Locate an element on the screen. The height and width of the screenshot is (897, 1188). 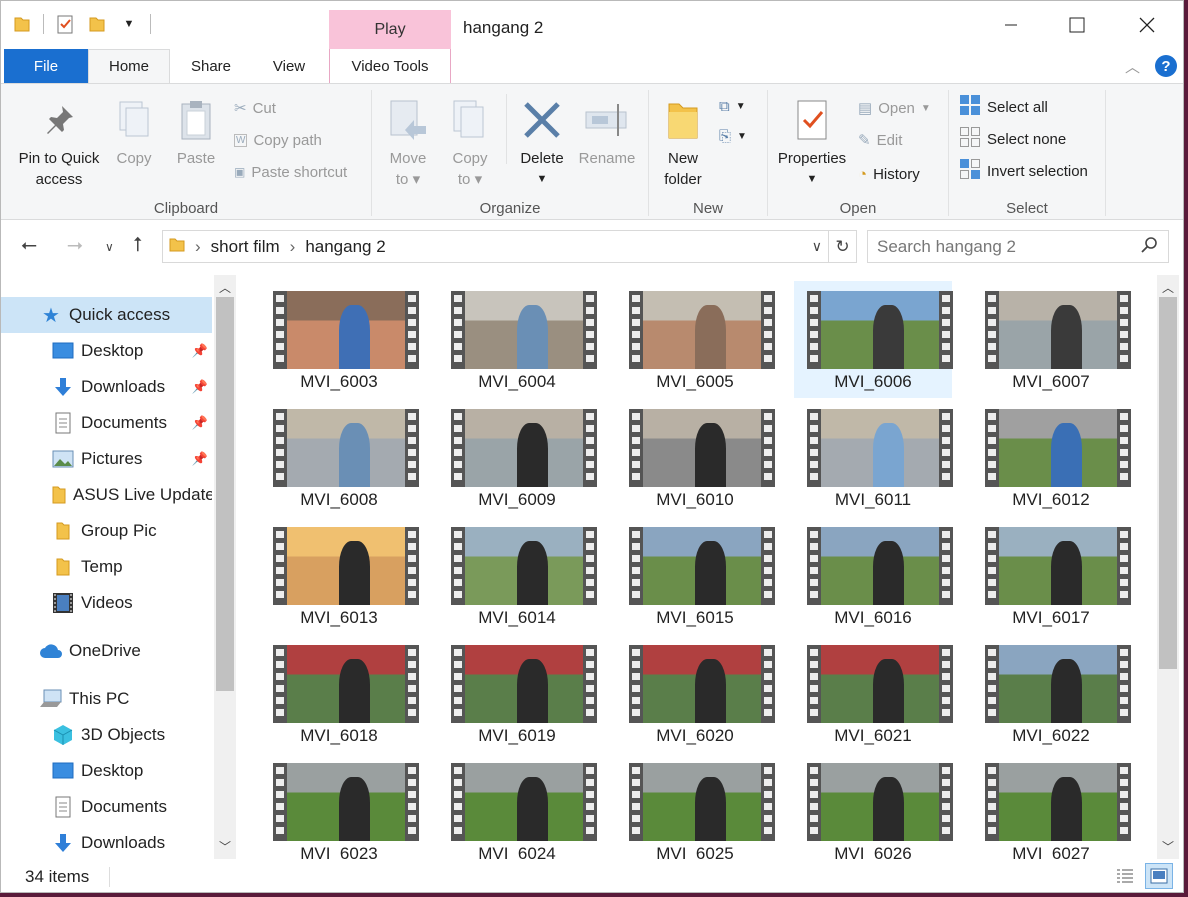
cut-button: ✂ Cut is located at coordinates (255, 108).